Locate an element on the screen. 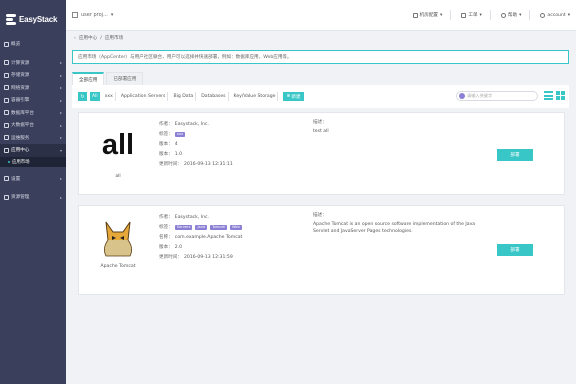 Image resolution: width=576 pixels, height=384 pixels. brand-logo: EasyStack is located at coordinates (33, 19).